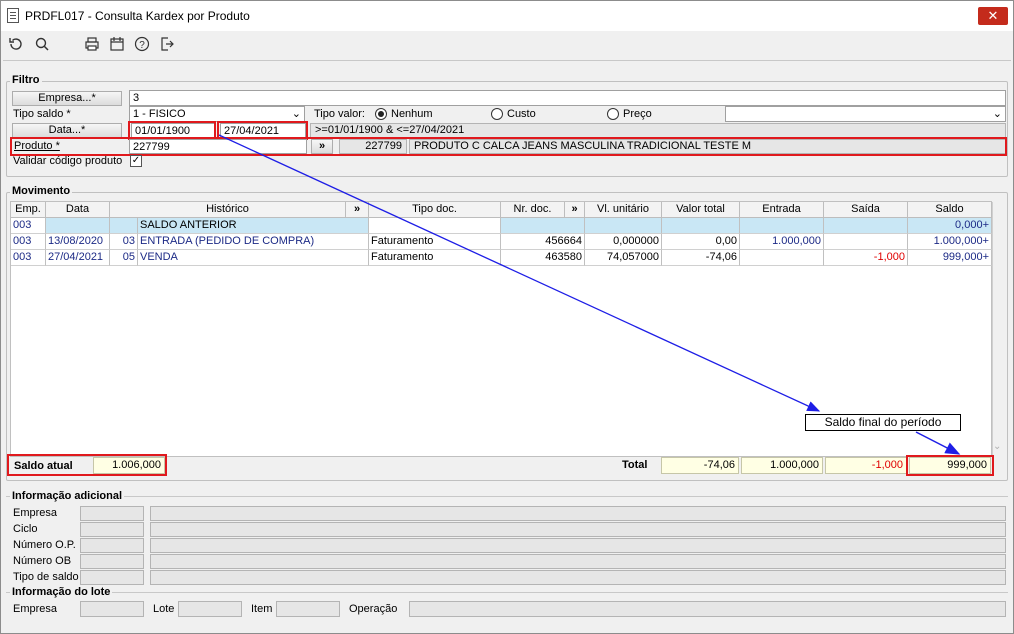  What do you see at coordinates (46, 577) in the screenshot?
I see `info-tipo-saldo-label: Tipo de saldo` at bounding box center [46, 577].